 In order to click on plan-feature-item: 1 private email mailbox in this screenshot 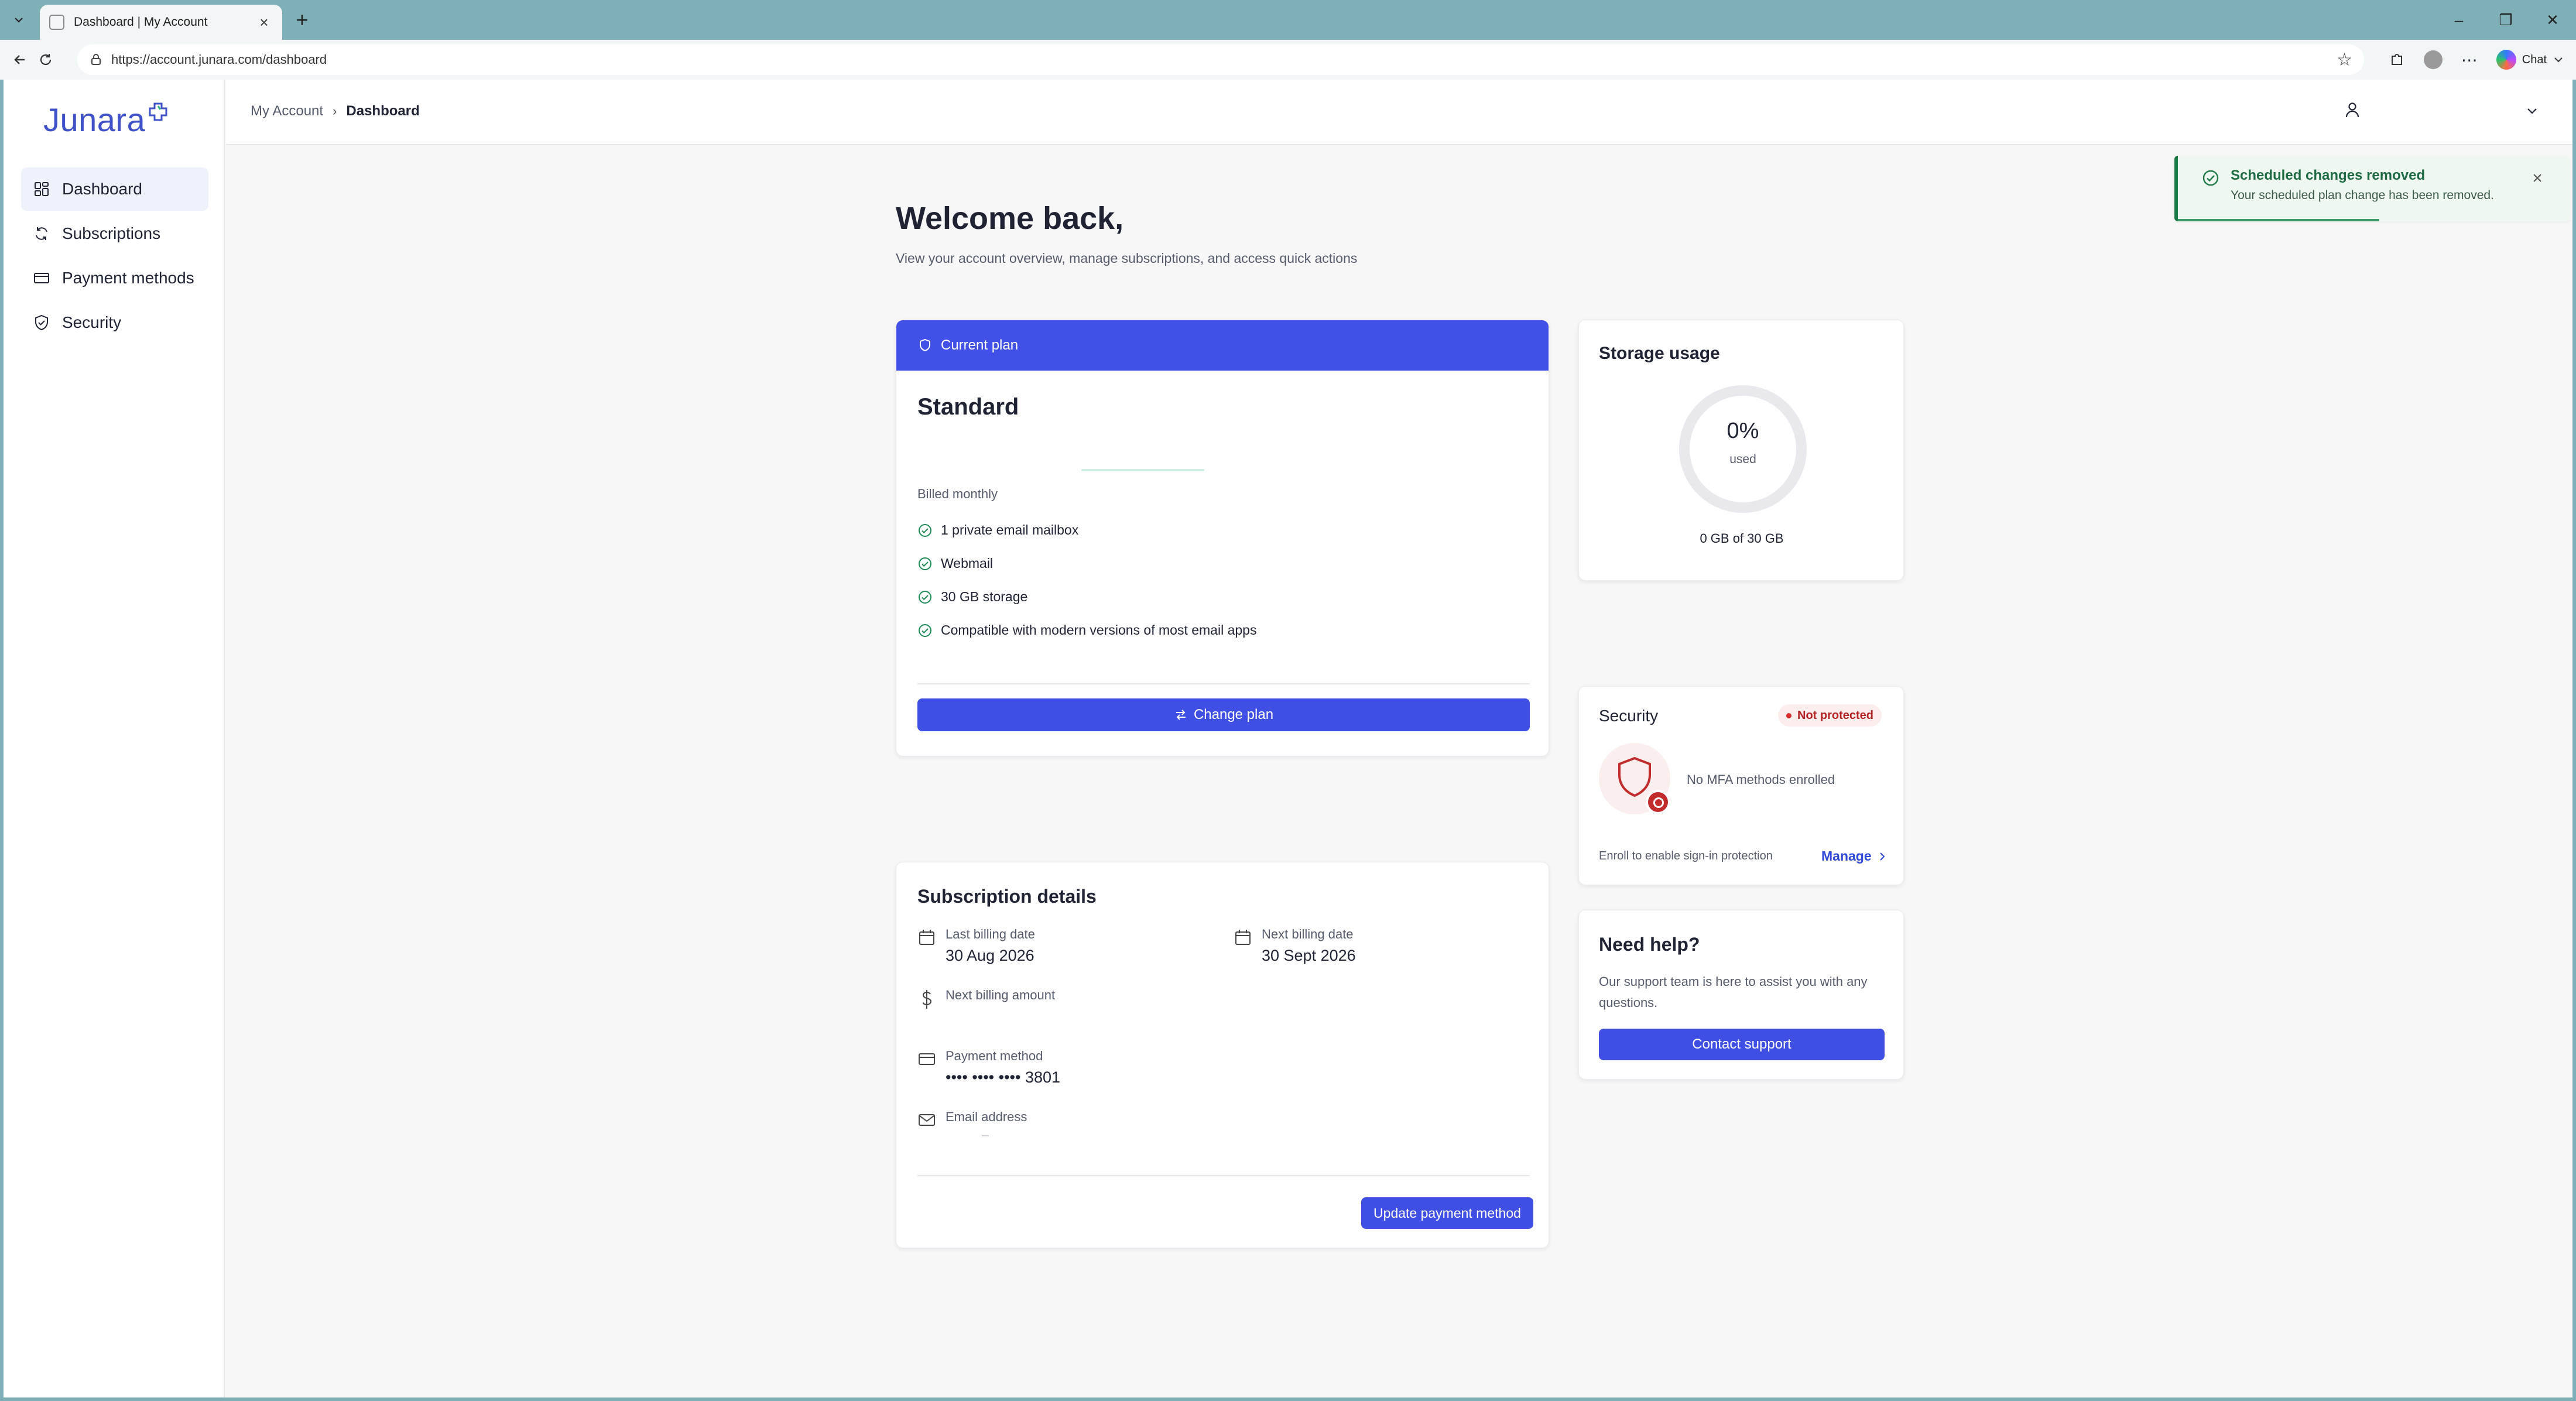, I will do `click(1086, 530)`.